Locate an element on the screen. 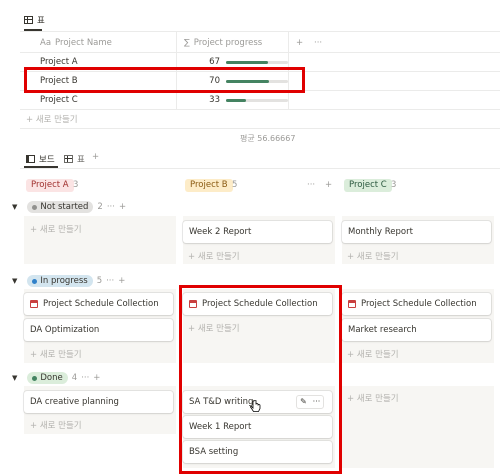 Image resolution: width=500 pixels, height=476 pixels. more-options-button: ··· is located at coordinates (318, 43).